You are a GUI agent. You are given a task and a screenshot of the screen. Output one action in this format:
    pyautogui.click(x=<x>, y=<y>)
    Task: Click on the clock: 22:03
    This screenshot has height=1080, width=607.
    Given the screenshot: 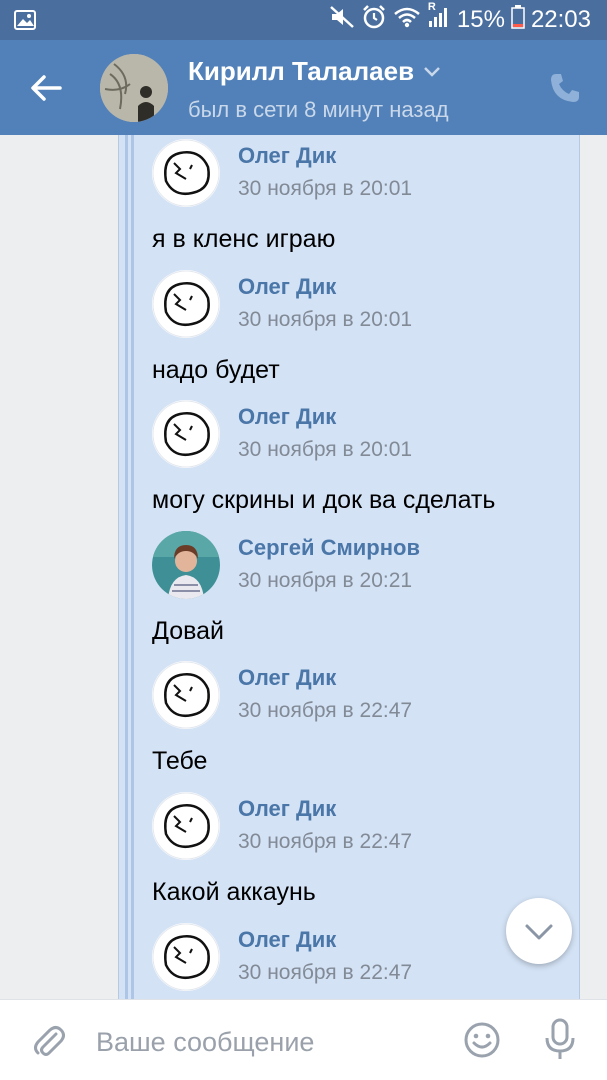 What is the action you would take?
    pyautogui.click(x=560, y=19)
    